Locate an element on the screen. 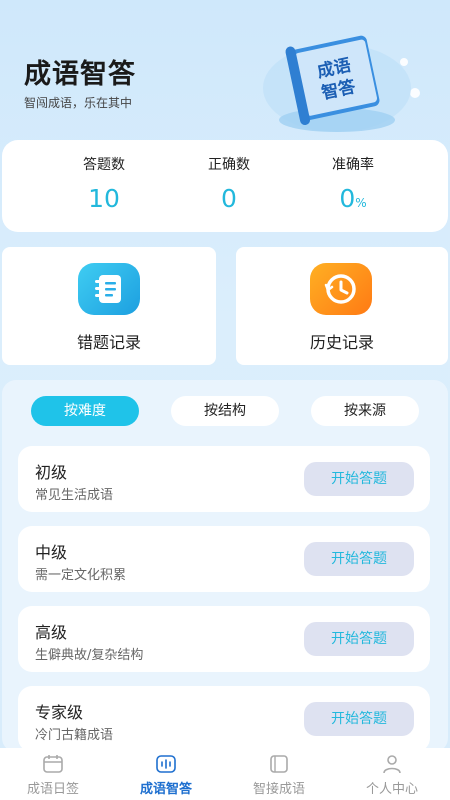 The width and height of the screenshot is (450, 800). level-name: 中级 is located at coordinates (51, 552).